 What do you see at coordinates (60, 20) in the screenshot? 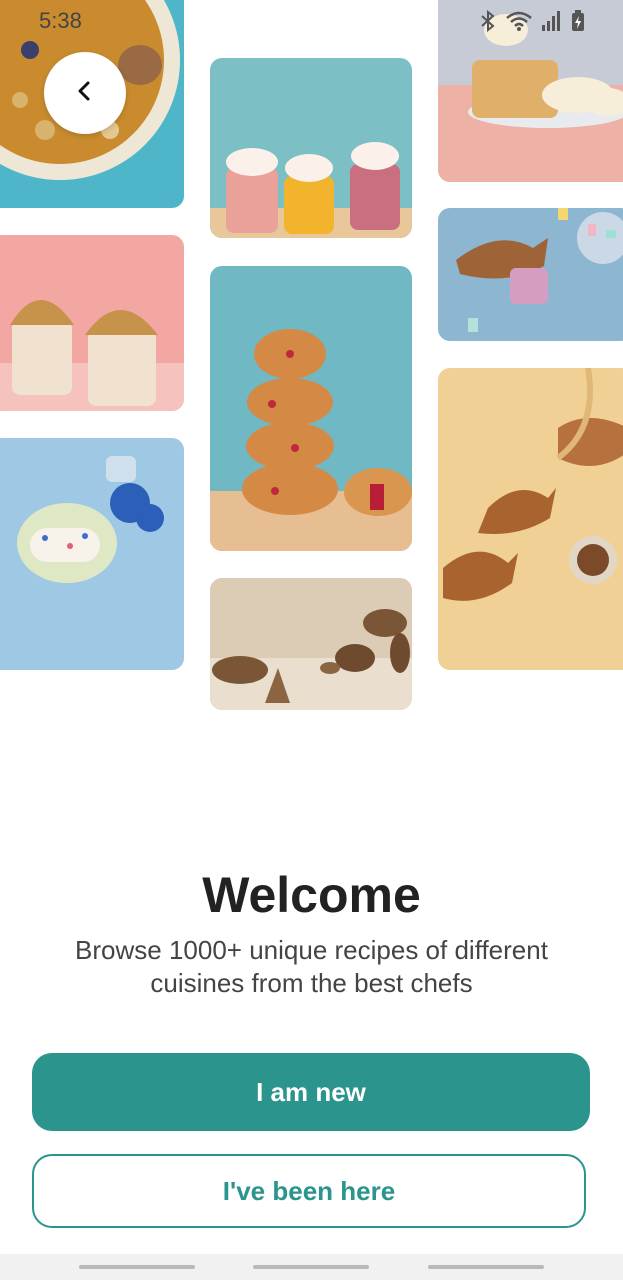
I see `status-time: 5:38` at bounding box center [60, 20].